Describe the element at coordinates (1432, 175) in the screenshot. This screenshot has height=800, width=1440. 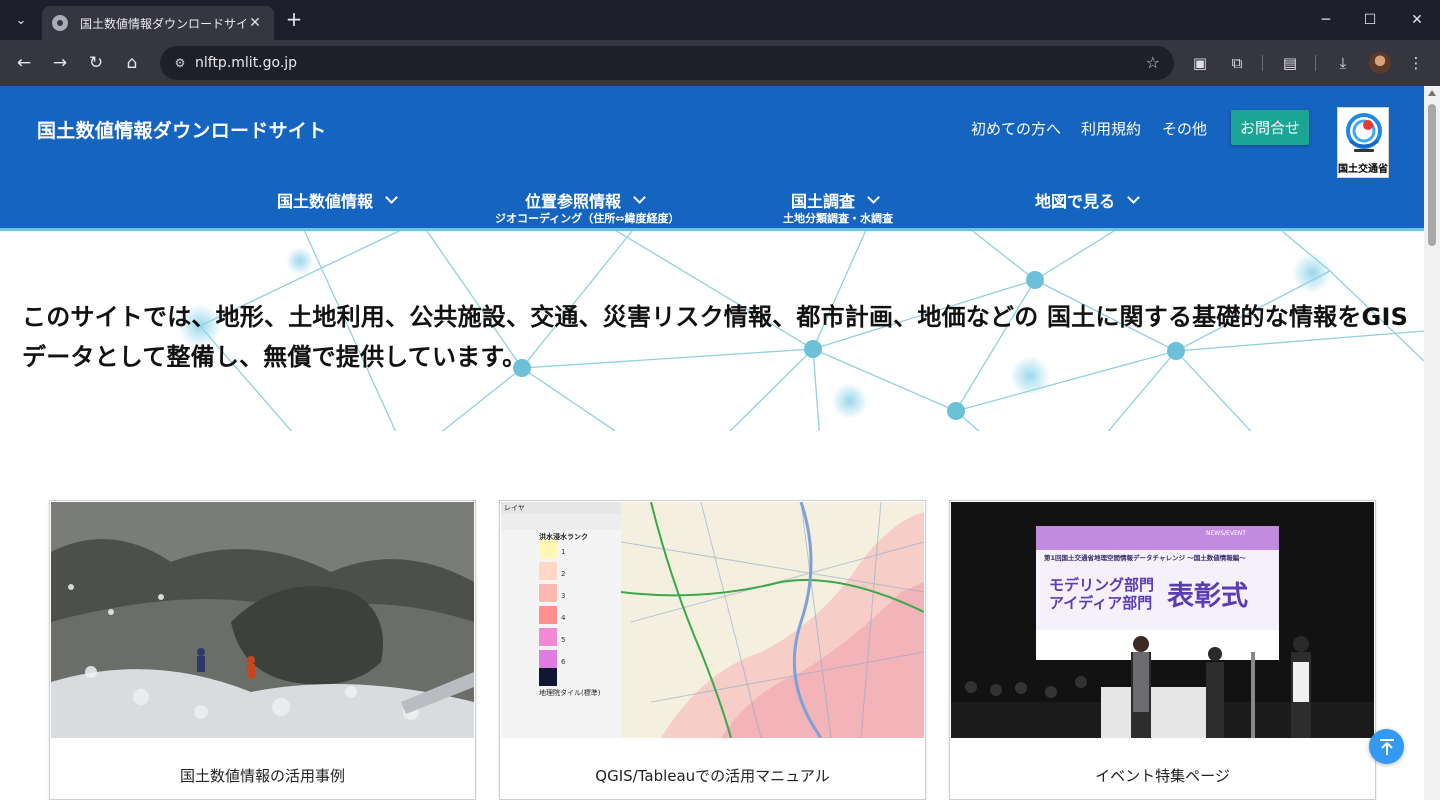
I see `scrollbar-thumb` at that location.